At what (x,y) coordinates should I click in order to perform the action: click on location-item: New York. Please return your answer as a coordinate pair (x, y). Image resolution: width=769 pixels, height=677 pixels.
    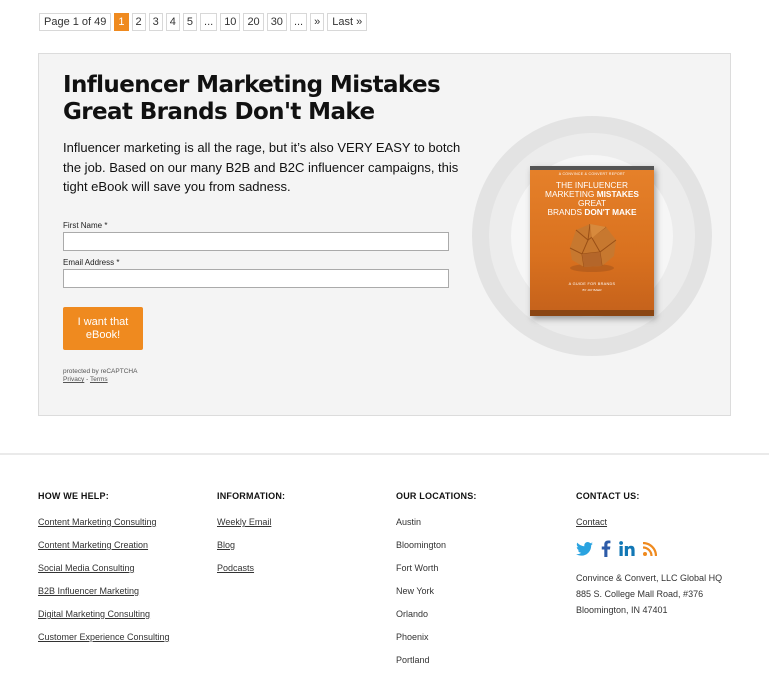
    Looking at the image, I should click on (415, 591).